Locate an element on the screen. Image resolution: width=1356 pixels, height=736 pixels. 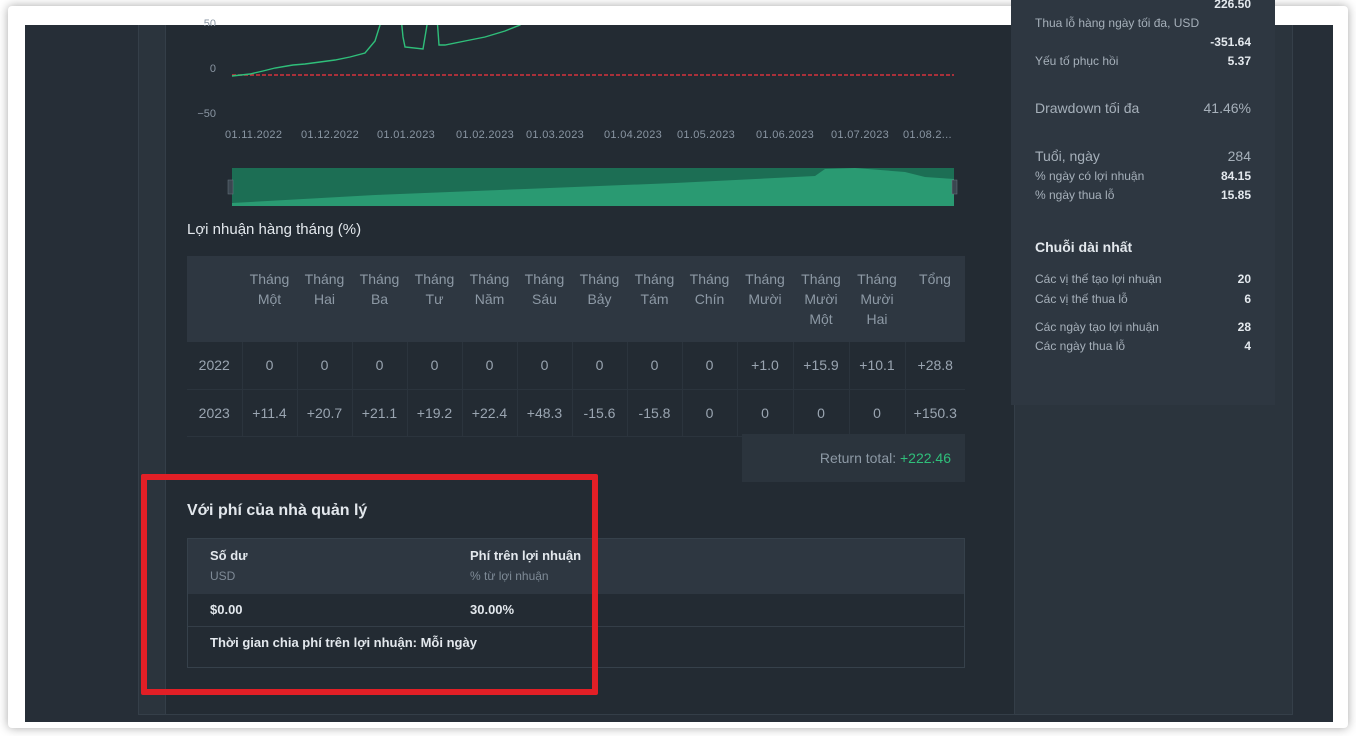
header-cell: Tháng Mười is located at coordinates (765, 299).